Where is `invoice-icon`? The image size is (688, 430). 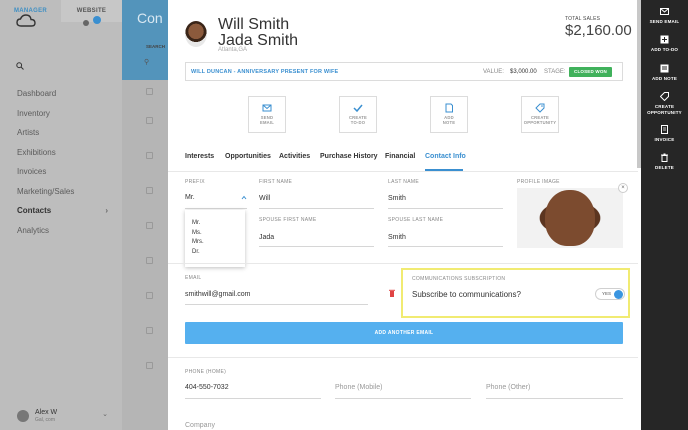 invoice-icon is located at coordinates (664, 129).